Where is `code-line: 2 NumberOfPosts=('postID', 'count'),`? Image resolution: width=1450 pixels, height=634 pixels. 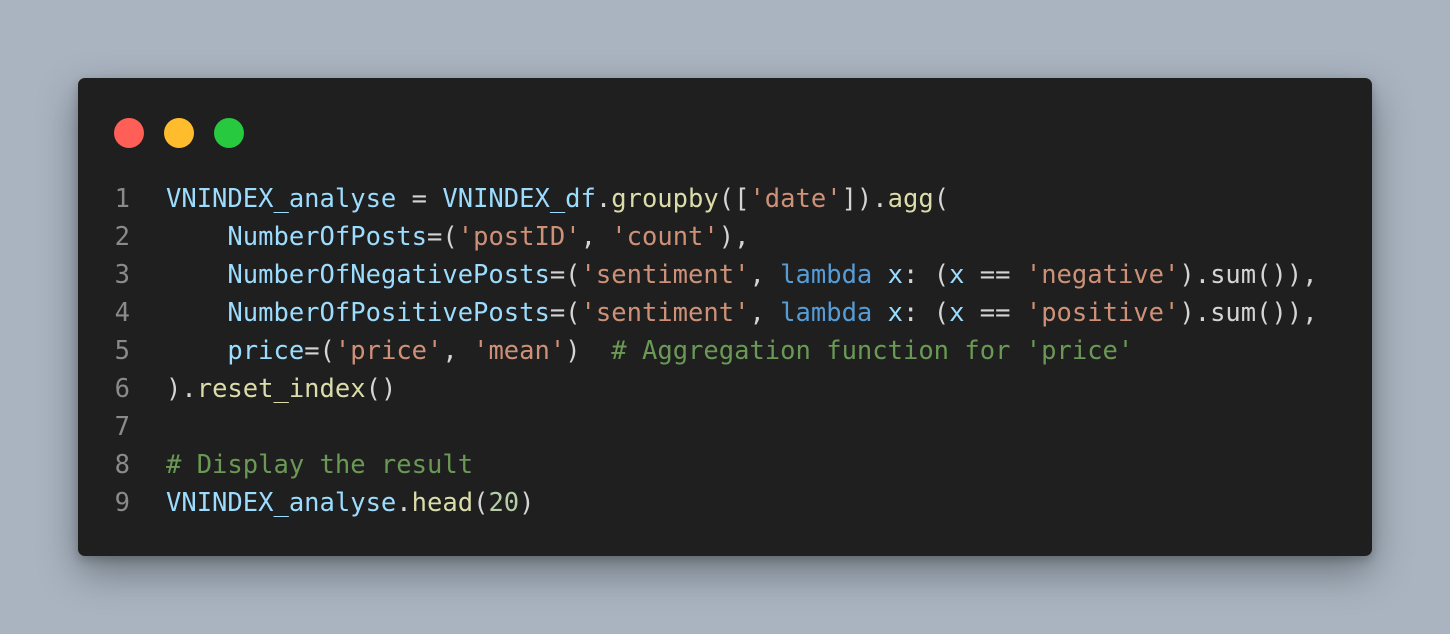 code-line: 2 NumberOfPosts=('postID', 'count'), is located at coordinates (698, 237).